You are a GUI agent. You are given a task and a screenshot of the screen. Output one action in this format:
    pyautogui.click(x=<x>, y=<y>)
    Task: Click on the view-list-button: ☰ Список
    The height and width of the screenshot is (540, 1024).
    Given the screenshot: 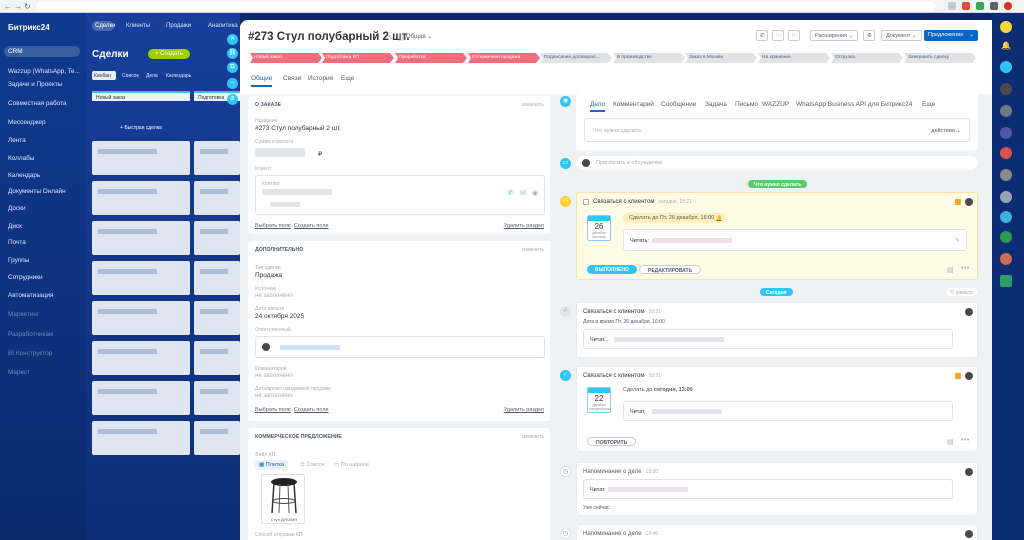 What is the action you would take?
    pyautogui.click(x=312, y=465)
    